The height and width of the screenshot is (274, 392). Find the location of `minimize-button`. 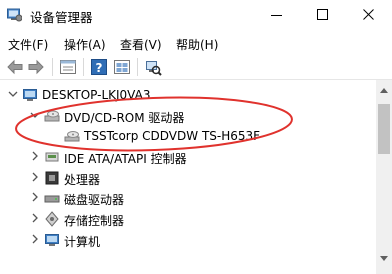

minimize-button is located at coordinates (277, 15).